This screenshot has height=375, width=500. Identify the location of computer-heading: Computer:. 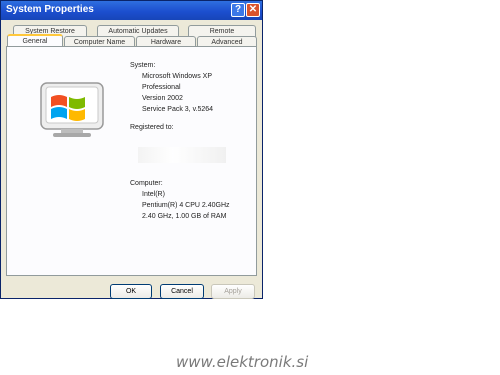
(146, 183).